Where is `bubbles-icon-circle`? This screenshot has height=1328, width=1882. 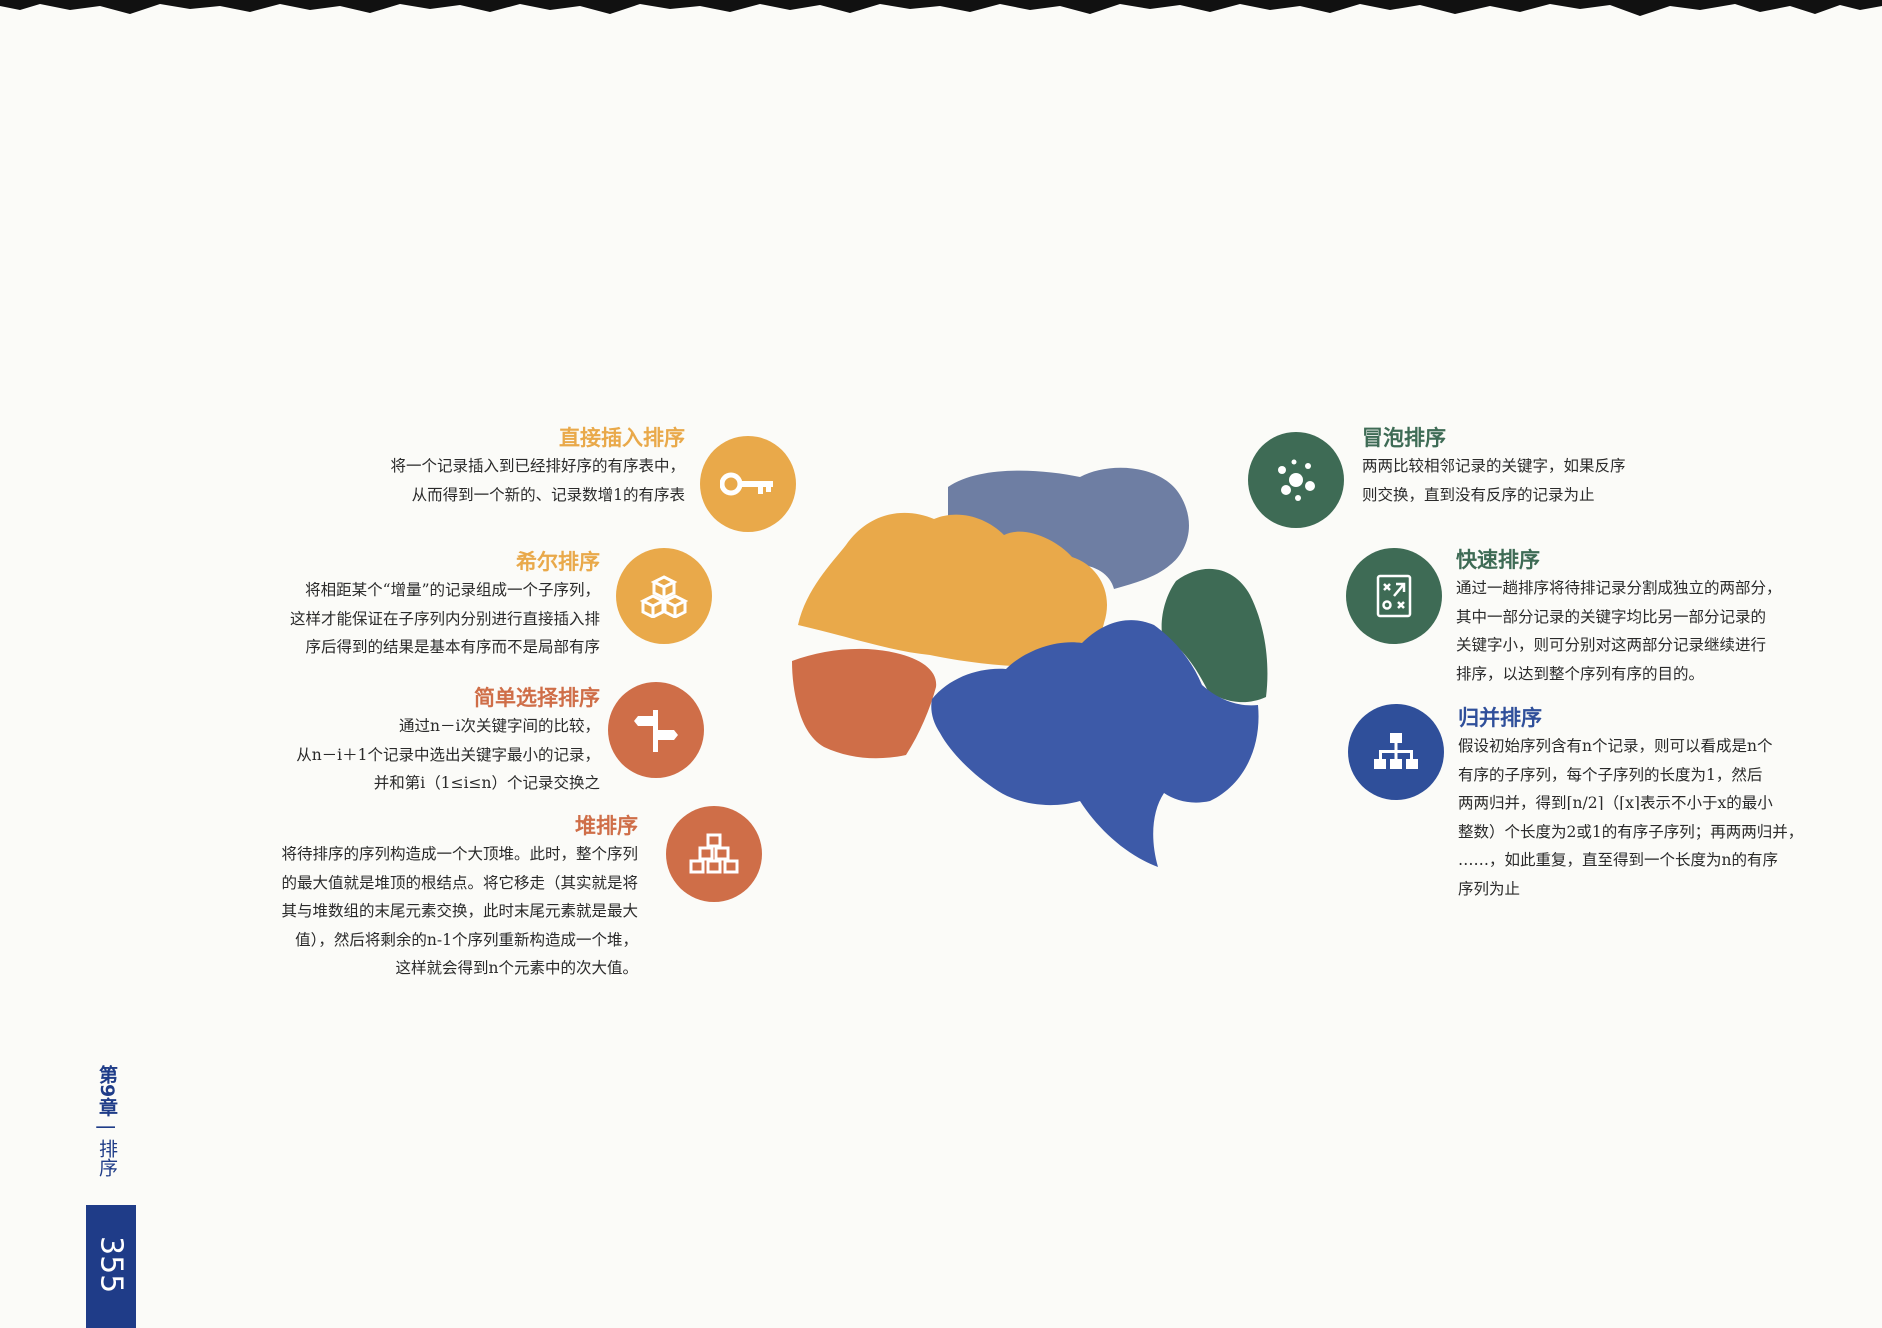
bubbles-icon-circle is located at coordinates (1296, 480).